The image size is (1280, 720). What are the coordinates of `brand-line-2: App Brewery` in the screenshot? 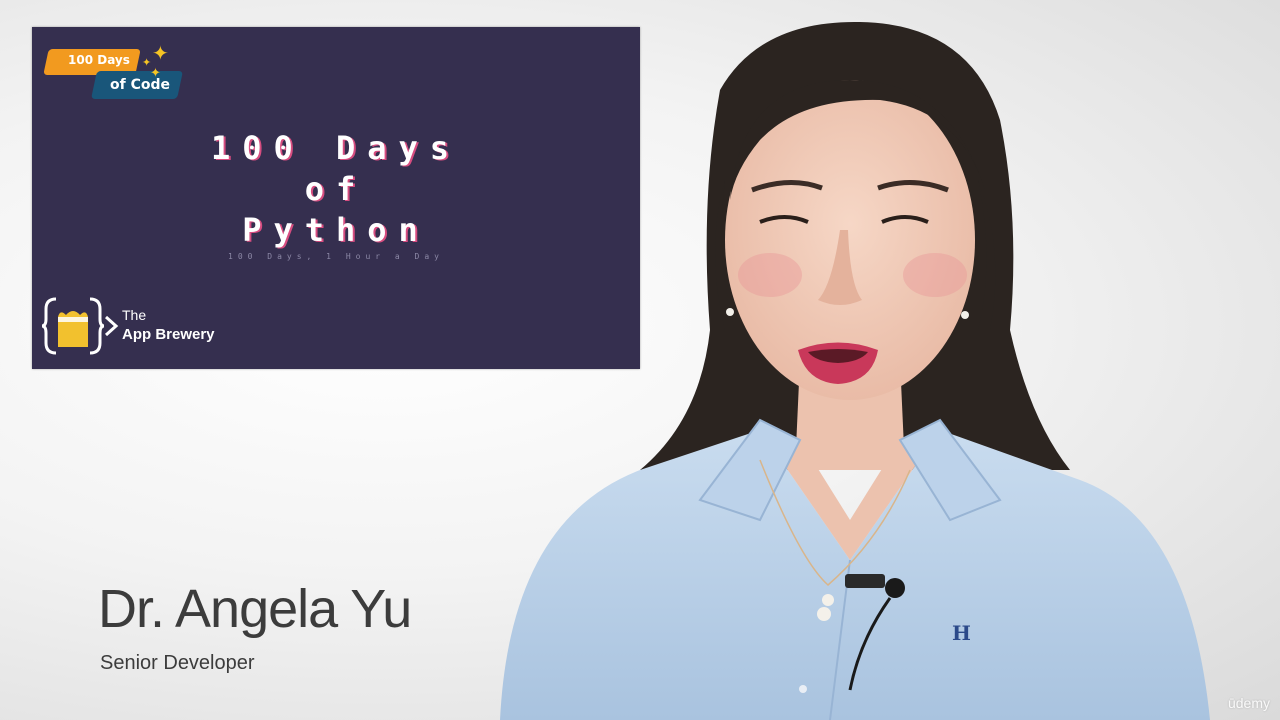 It's located at (168, 334).